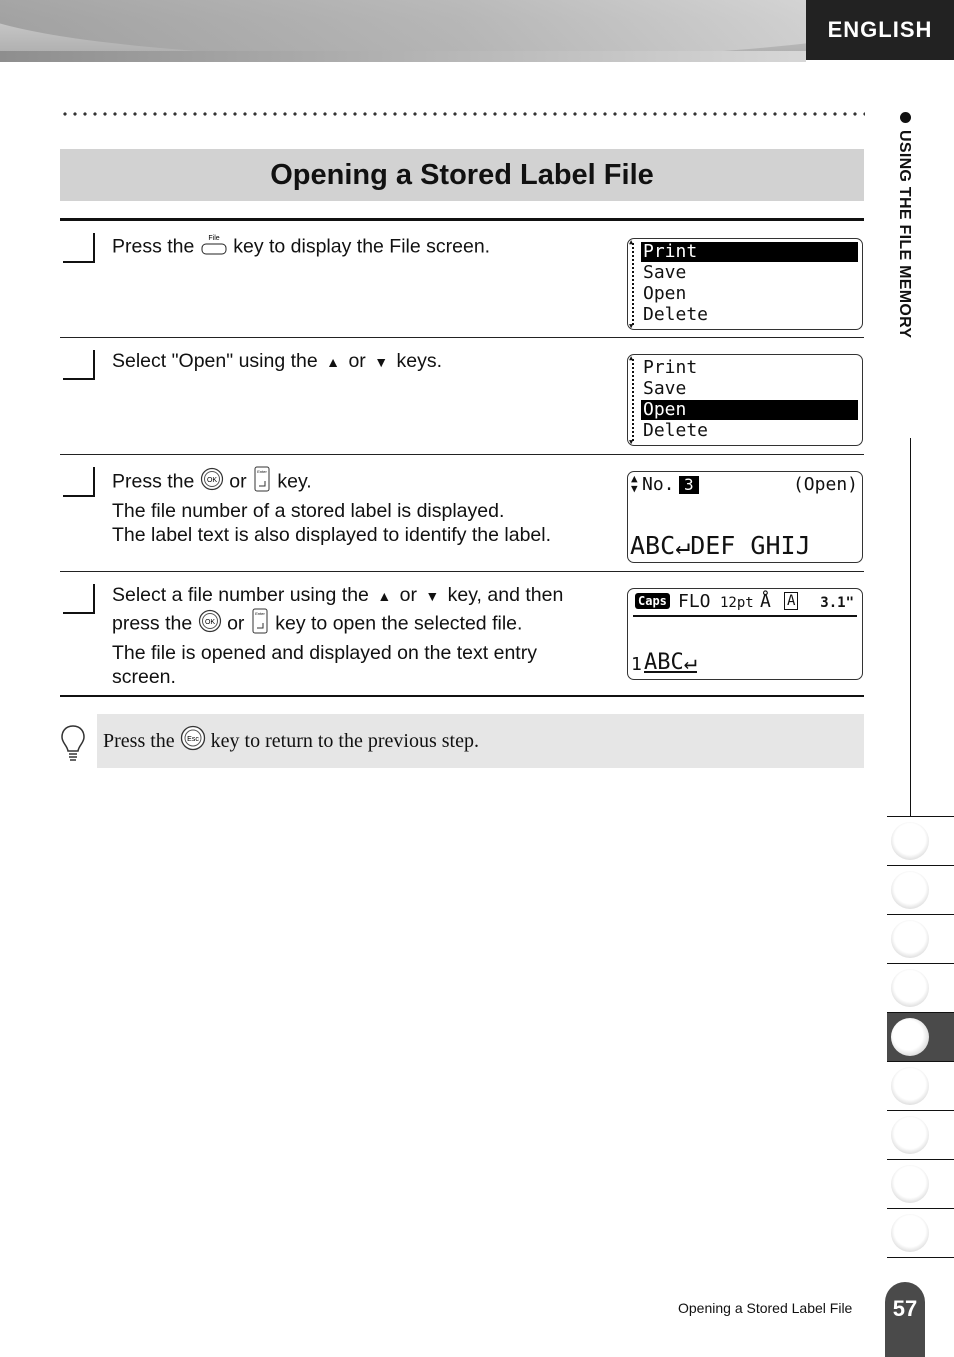 Image resolution: width=954 pixels, height=1357 pixels. What do you see at coordinates (745, 616) in the screenshot?
I see `status-underline` at bounding box center [745, 616].